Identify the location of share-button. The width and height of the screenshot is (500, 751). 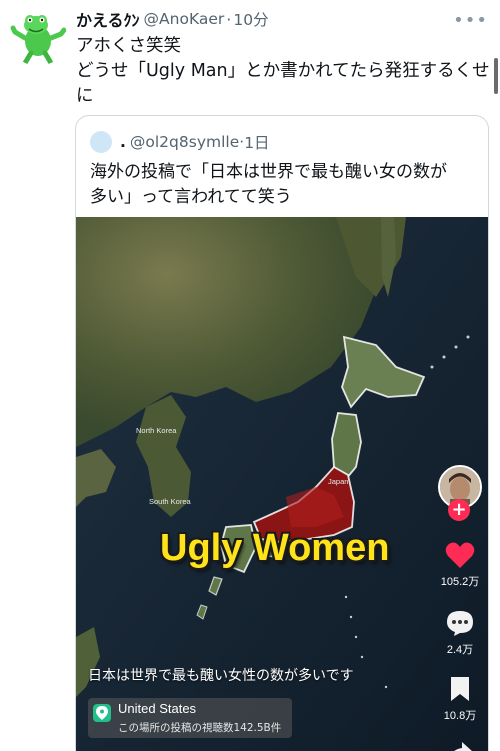
(460, 744).